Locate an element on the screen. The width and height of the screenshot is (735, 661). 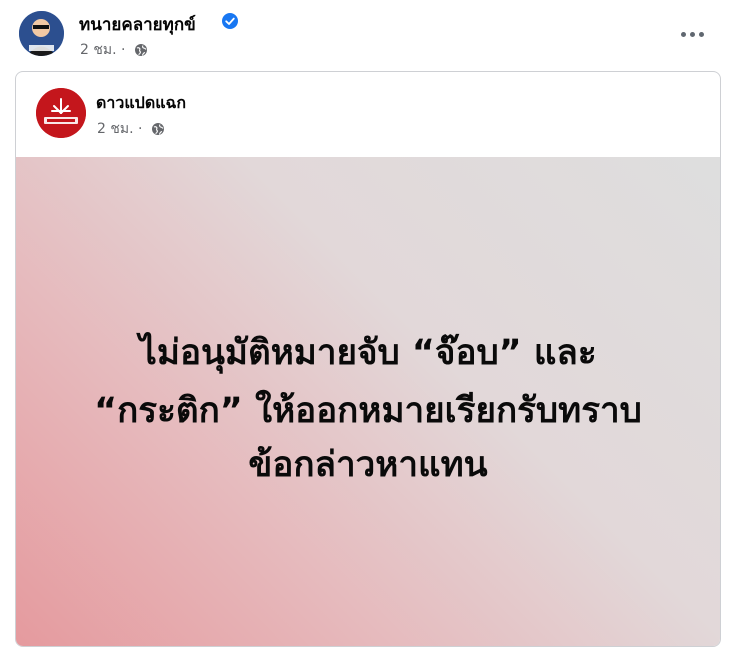
image-text-line-2: “กระติก” ให้ออกหมายเรียกรับทราบ is located at coordinates (368, 411).